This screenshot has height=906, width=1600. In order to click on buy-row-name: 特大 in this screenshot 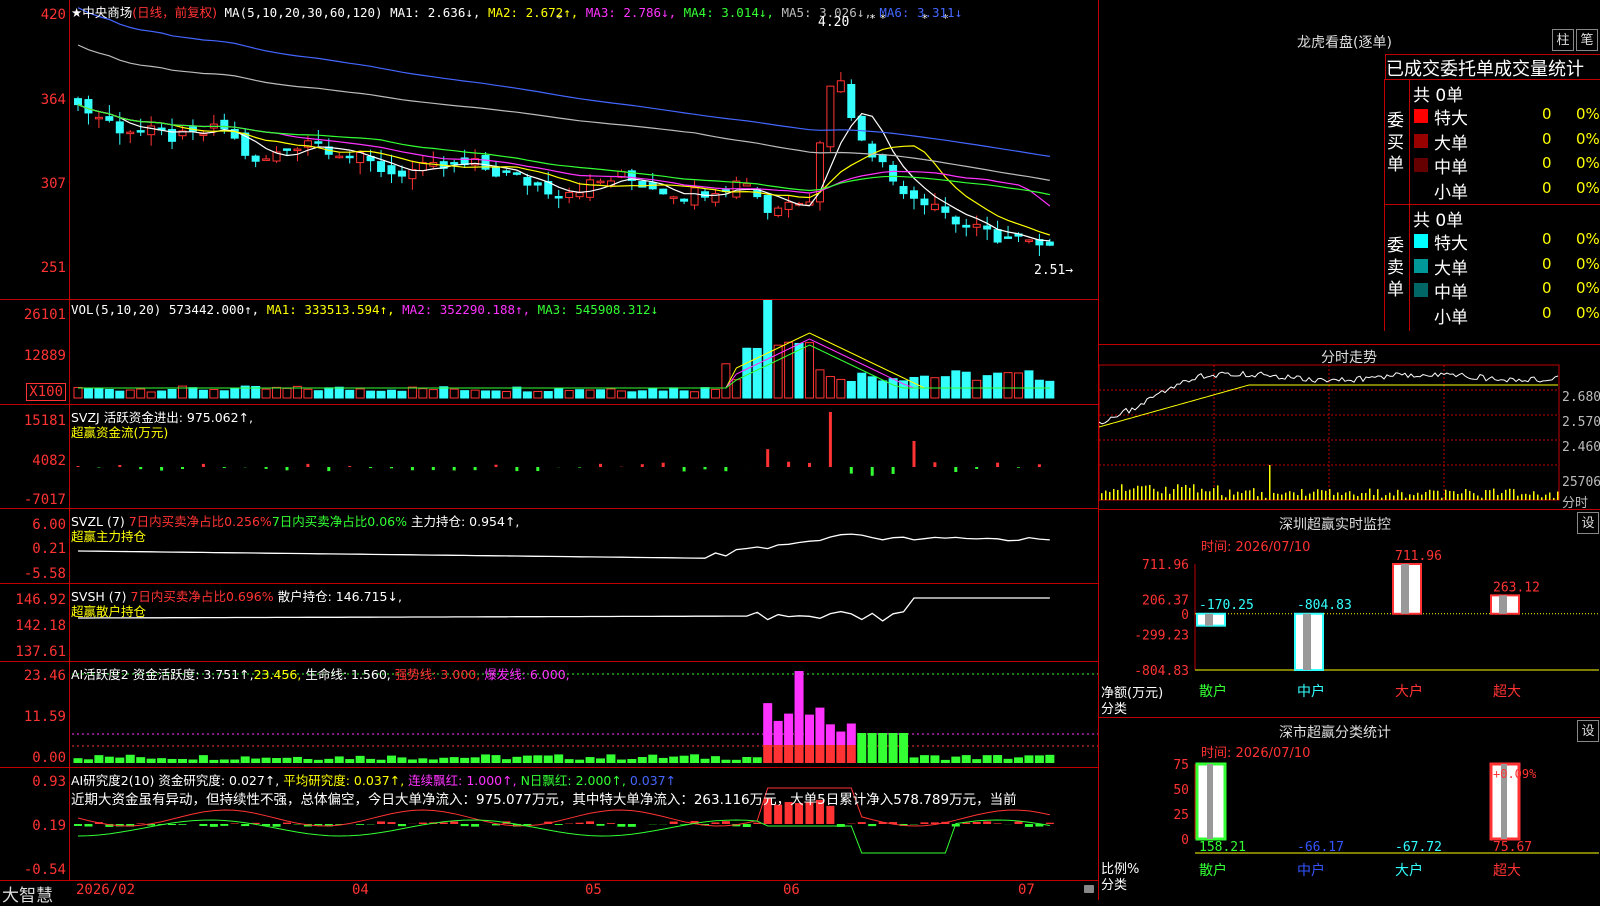, I will do `click(1451, 116)`.